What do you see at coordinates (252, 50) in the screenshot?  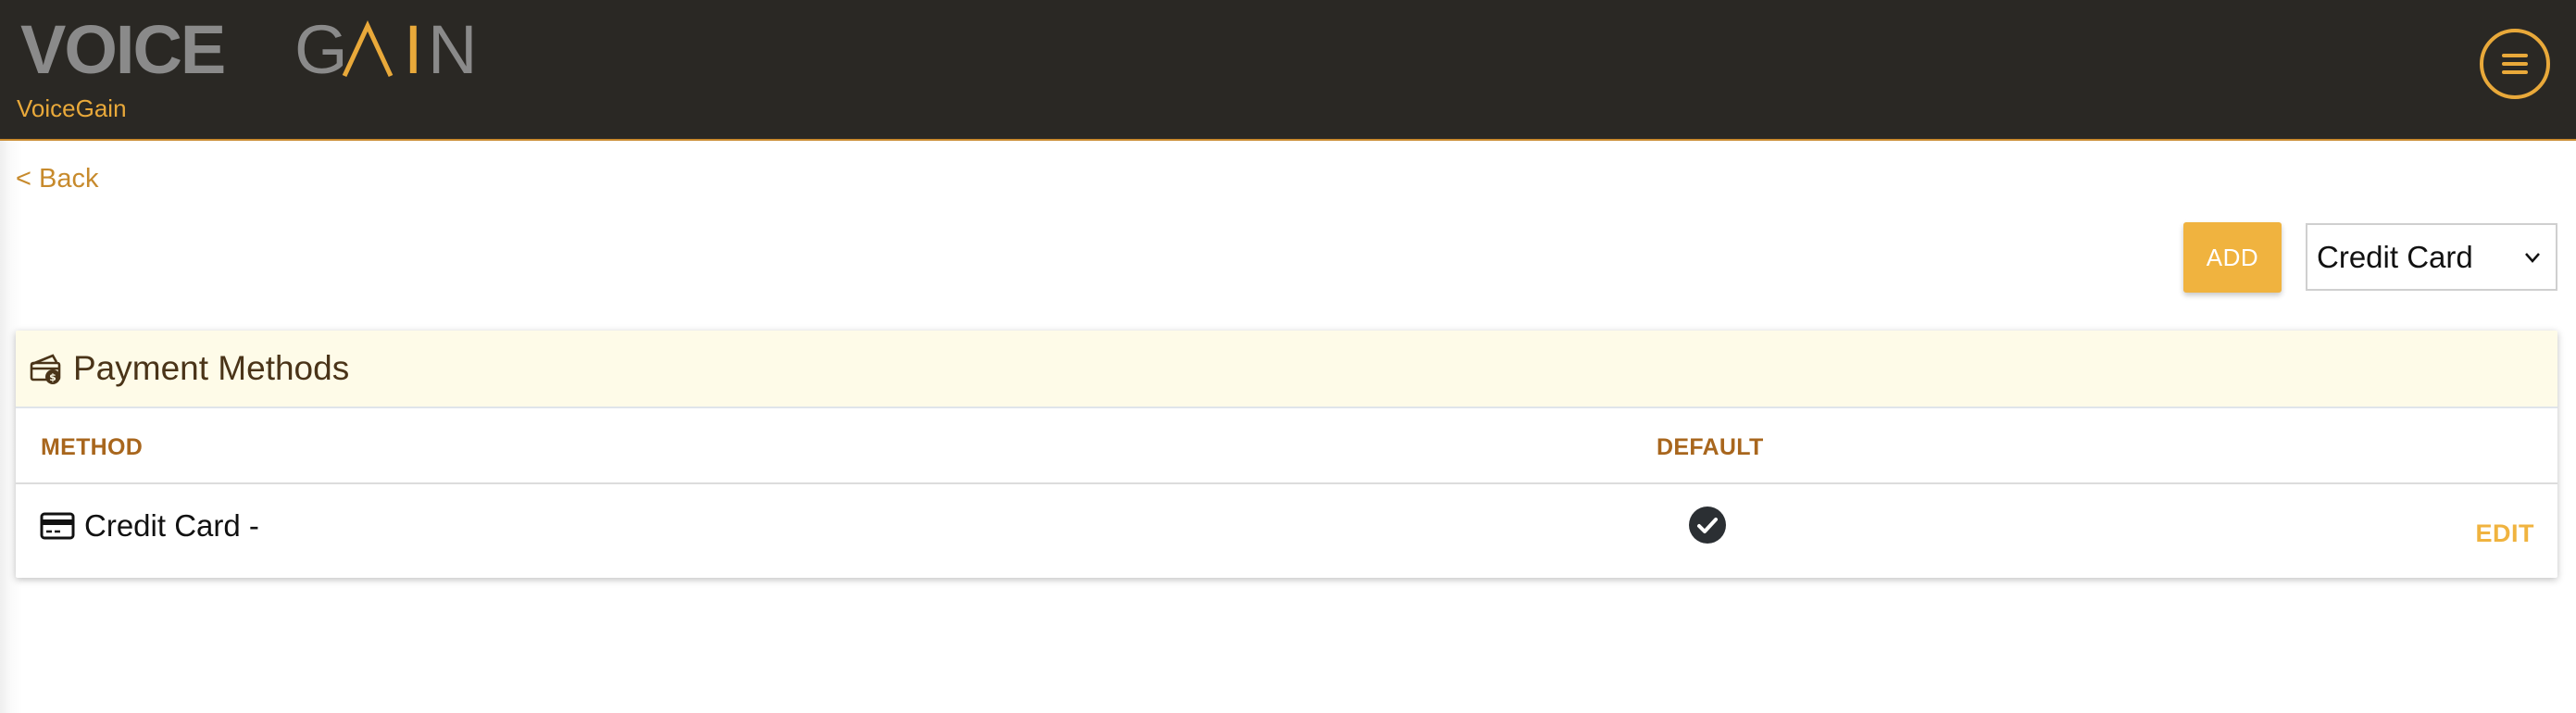 I see `voicegain-logo: VOICE G I N` at bounding box center [252, 50].